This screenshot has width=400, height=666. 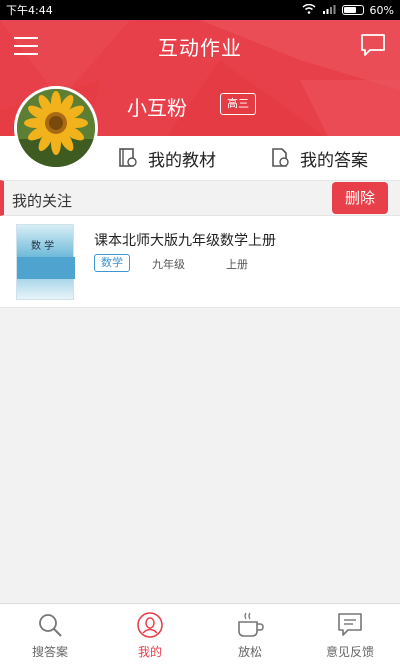 I want to click on textbook-icon, so click(x=128, y=157).